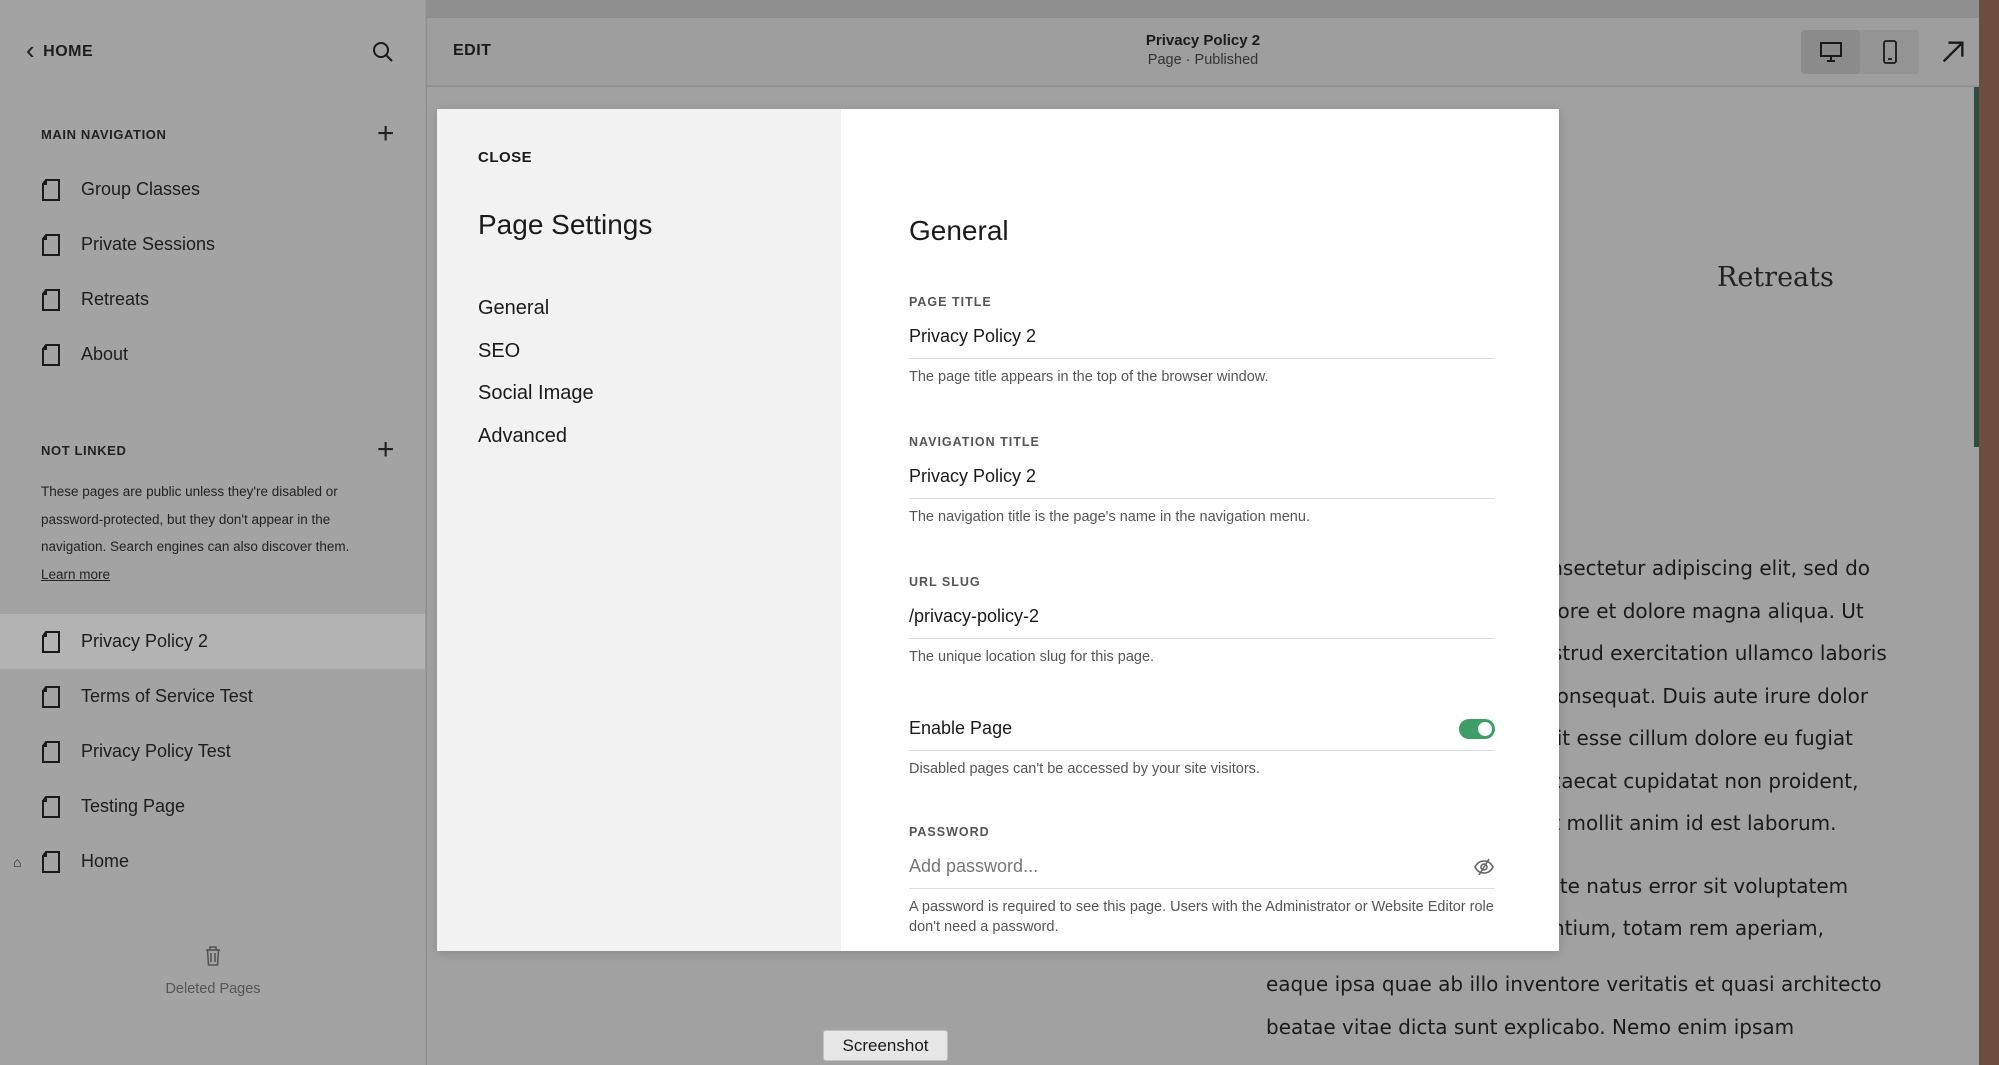  What do you see at coordinates (885, 1045) in the screenshot?
I see `screenshot-button: Screenshot` at bounding box center [885, 1045].